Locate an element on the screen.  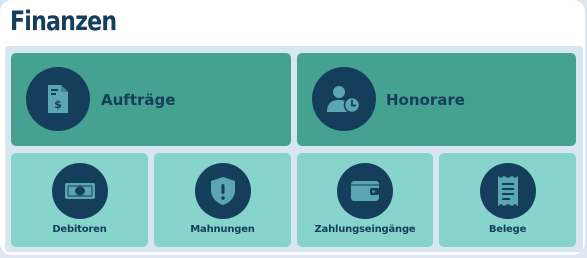
tile-zahlungseingaenge: Zahlungseingänge is located at coordinates (365, 200).